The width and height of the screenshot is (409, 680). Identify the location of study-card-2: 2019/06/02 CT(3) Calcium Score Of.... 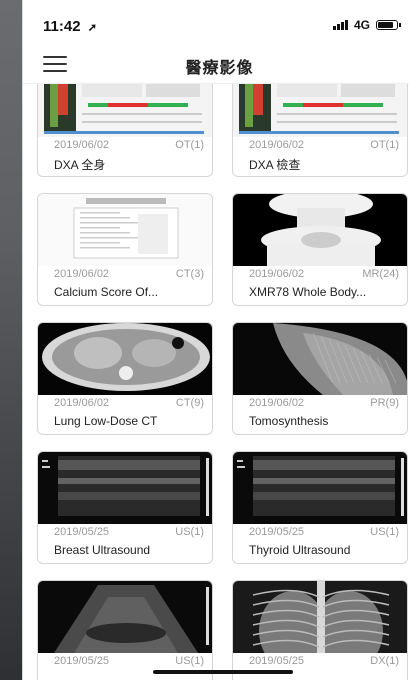
(125, 249).